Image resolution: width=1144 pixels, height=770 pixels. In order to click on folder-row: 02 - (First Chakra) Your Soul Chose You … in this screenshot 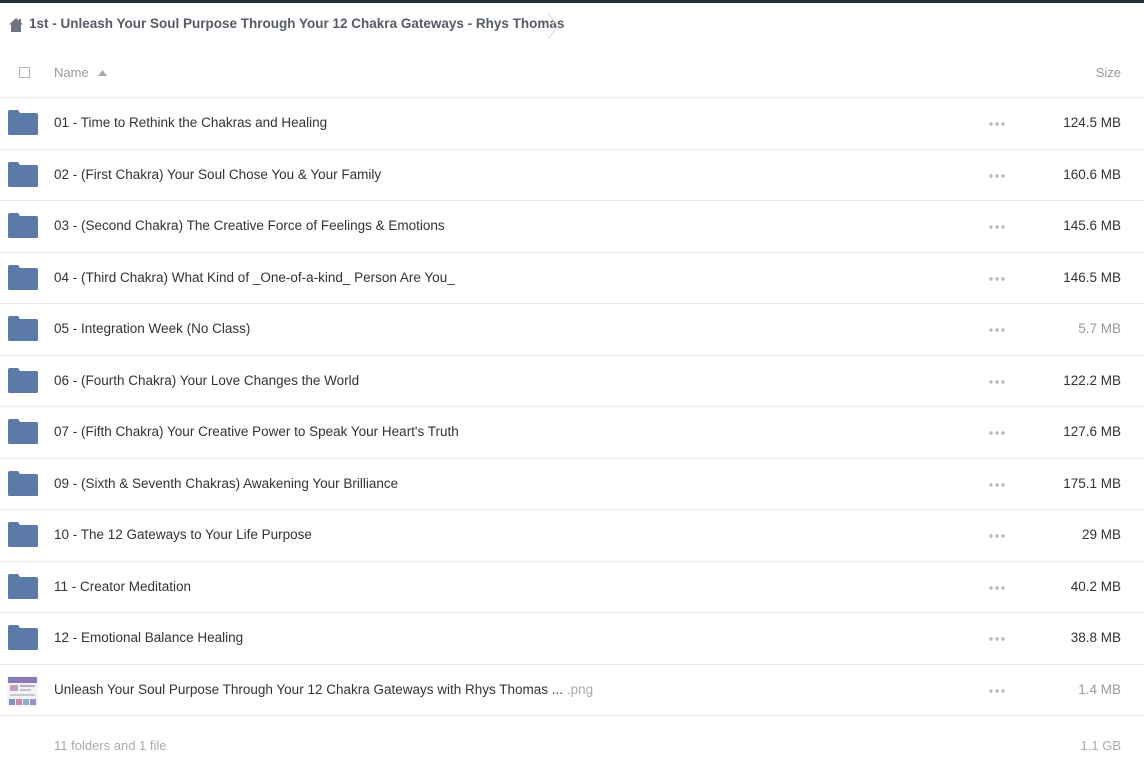, I will do `click(572, 175)`.